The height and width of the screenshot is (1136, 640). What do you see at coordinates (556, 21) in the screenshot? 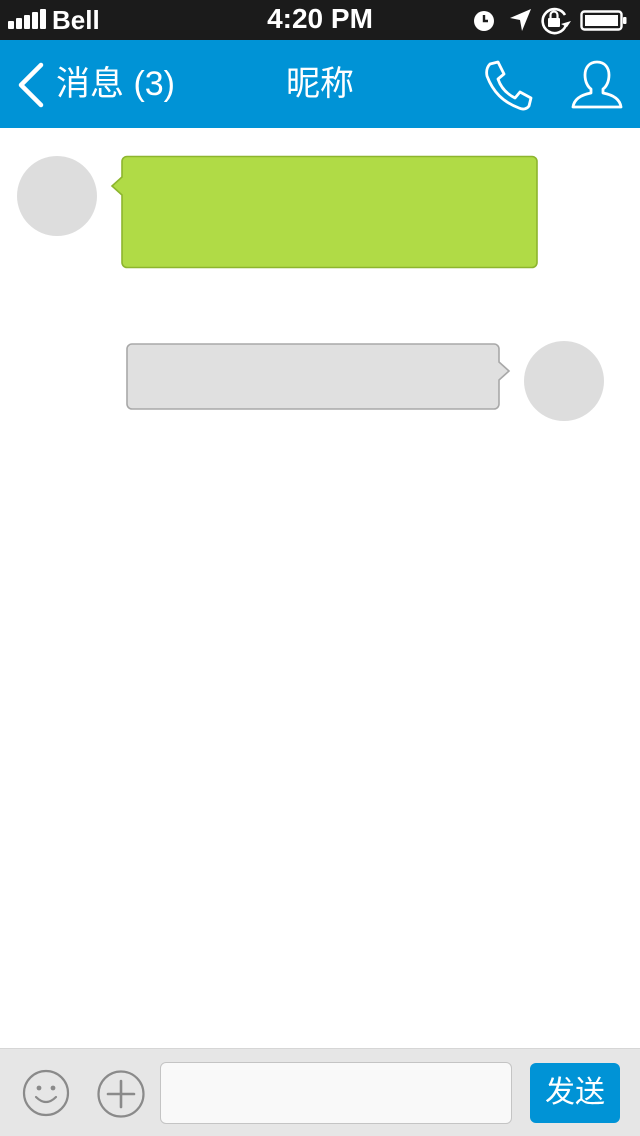
I see `rotation-lock-icon` at bounding box center [556, 21].